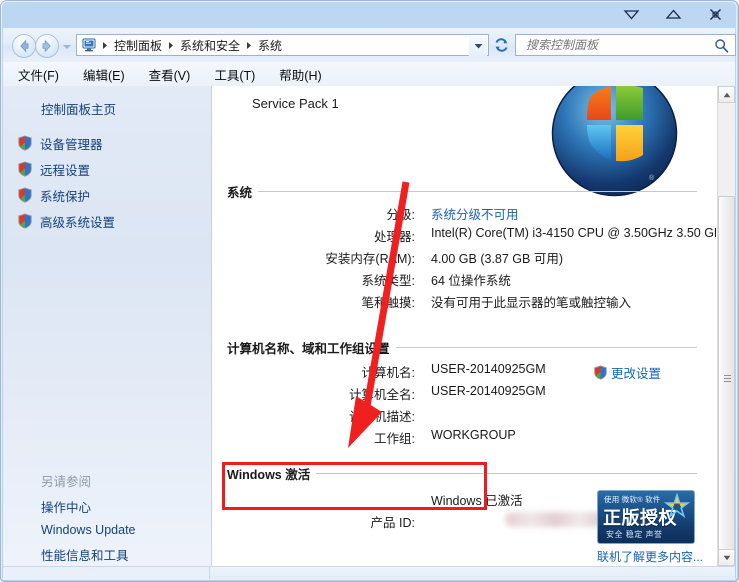 The height and width of the screenshot is (582, 739). What do you see at coordinates (370, 259) in the screenshot?
I see `row-key: 安装内存(RAM):` at bounding box center [370, 259].